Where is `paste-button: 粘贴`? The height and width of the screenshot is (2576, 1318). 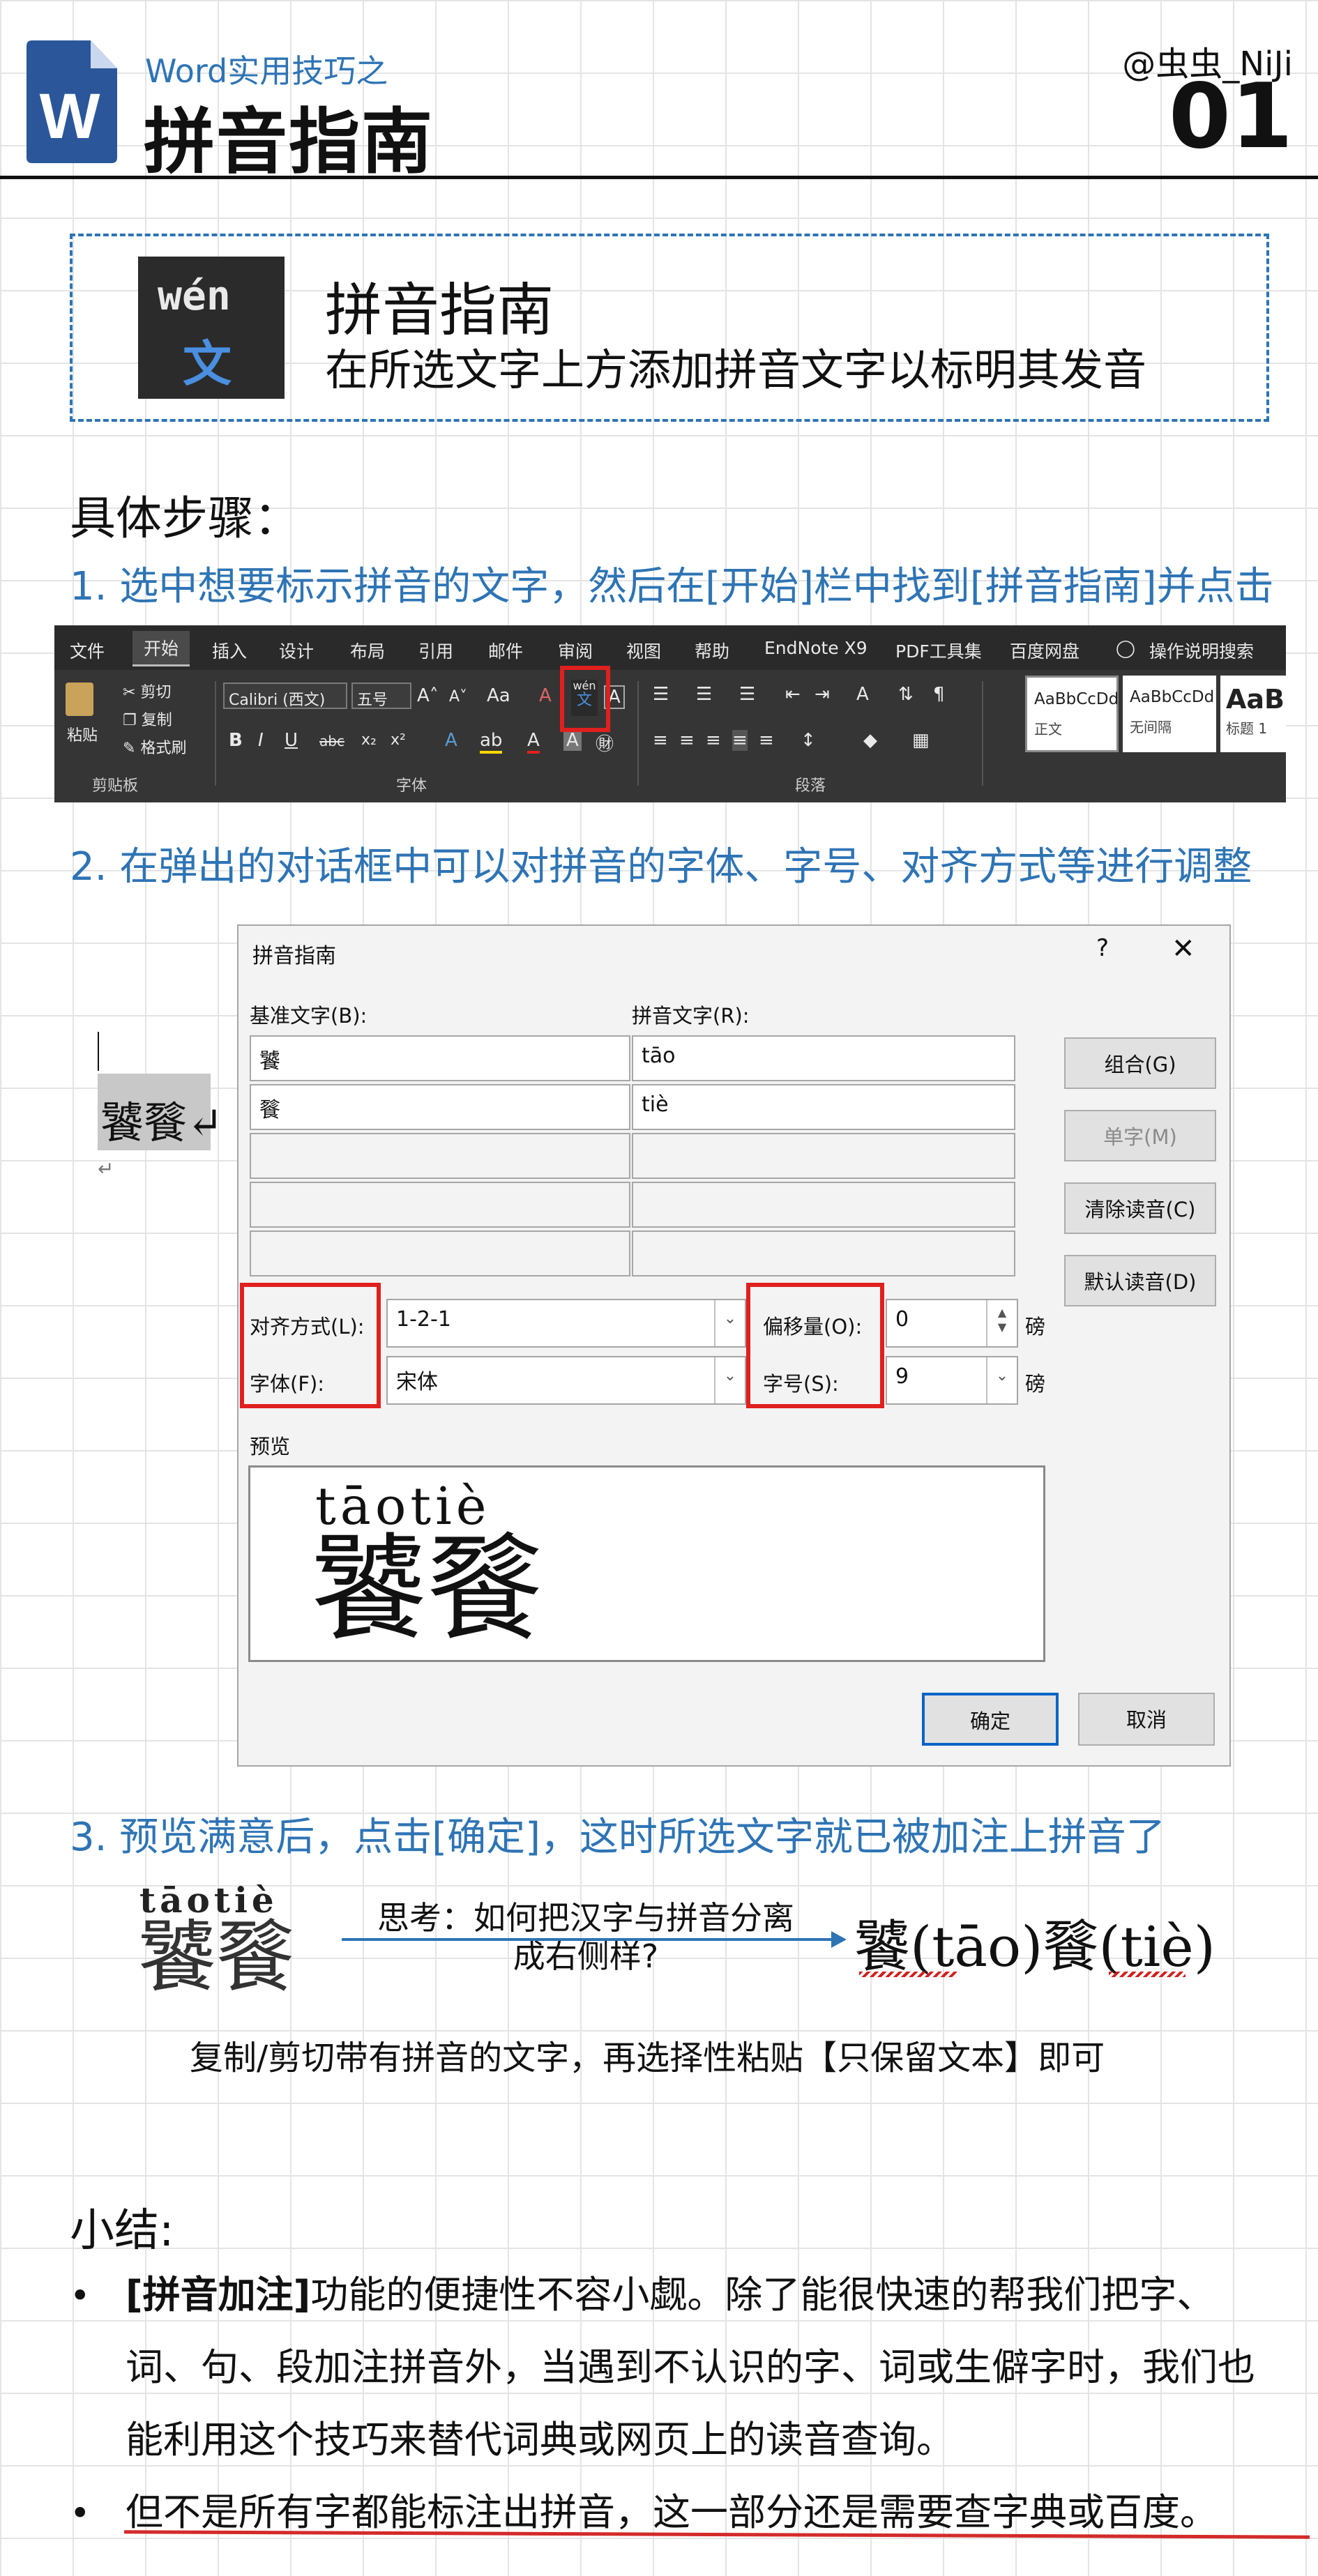 paste-button: 粘贴 is located at coordinates (82, 734).